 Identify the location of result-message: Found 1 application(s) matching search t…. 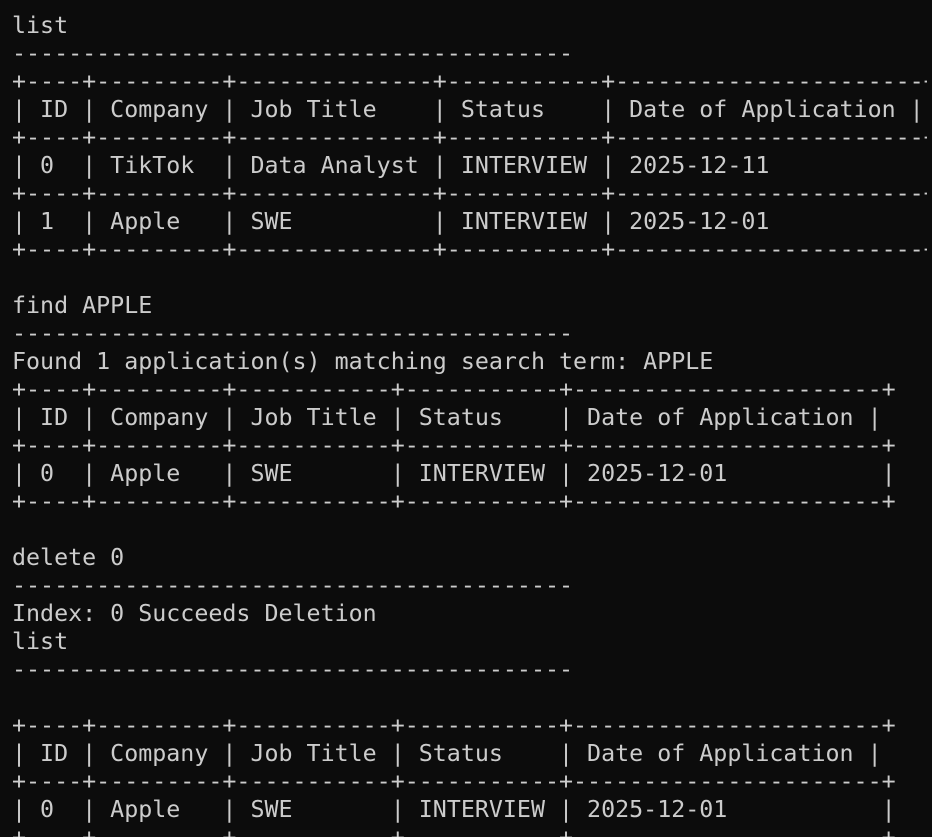
(363, 361).